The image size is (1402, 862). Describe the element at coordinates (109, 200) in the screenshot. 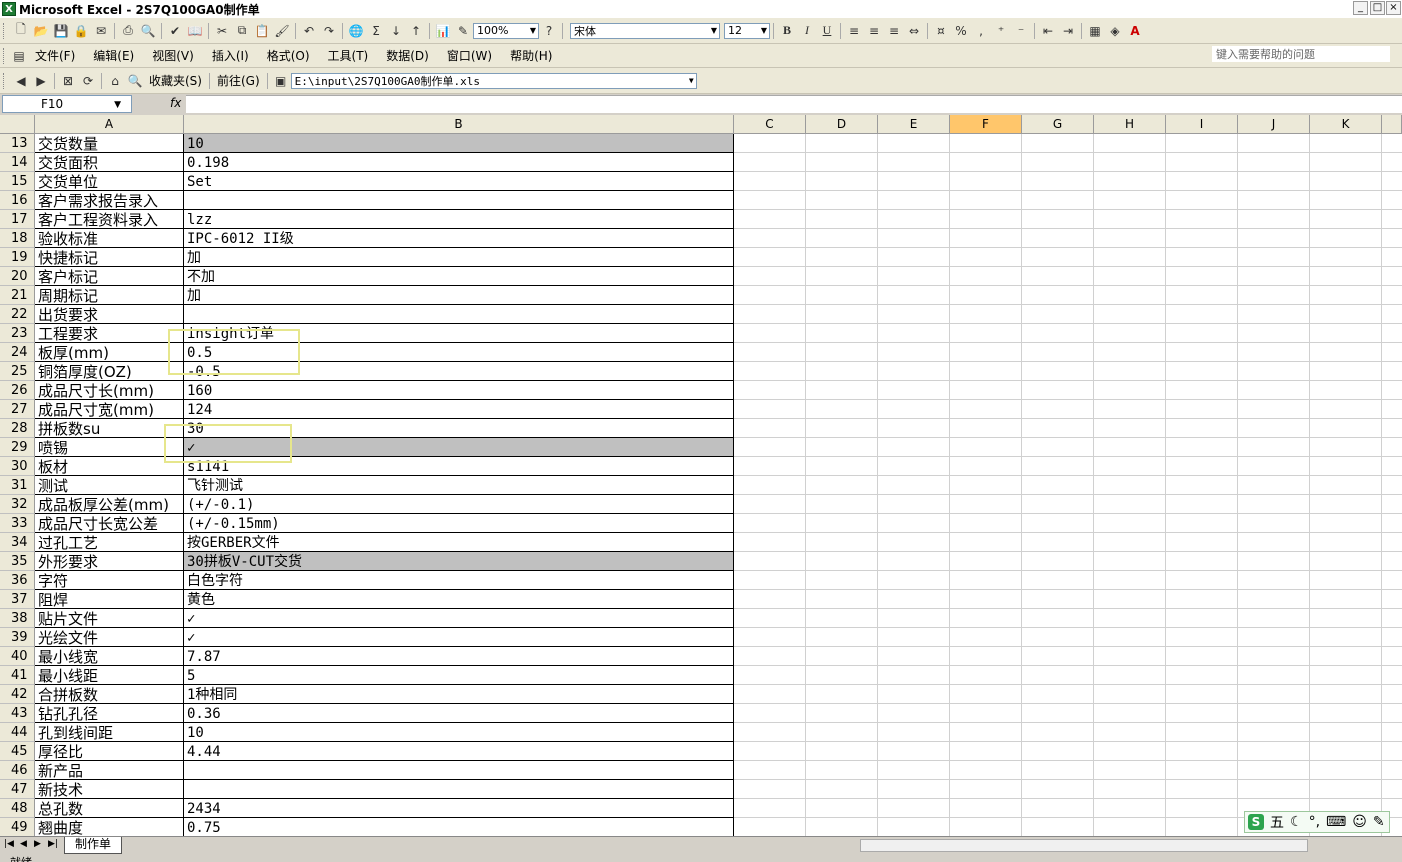

I see `cell-label: 客户需求报告录入` at that location.